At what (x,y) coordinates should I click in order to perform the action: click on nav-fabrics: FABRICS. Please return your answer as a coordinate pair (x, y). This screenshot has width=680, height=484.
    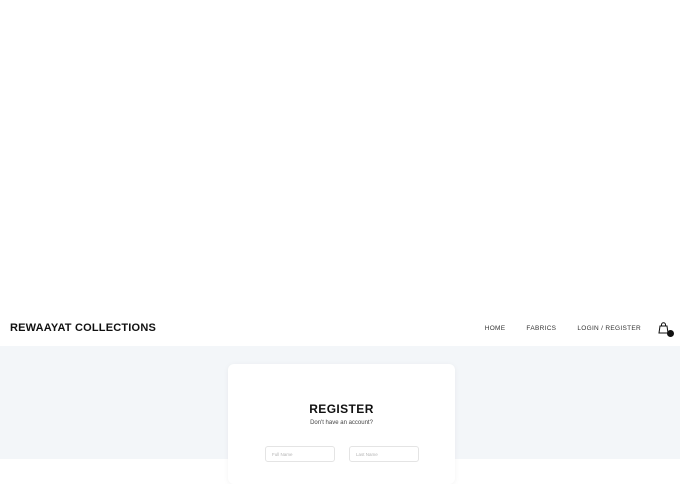
    Looking at the image, I should click on (541, 328).